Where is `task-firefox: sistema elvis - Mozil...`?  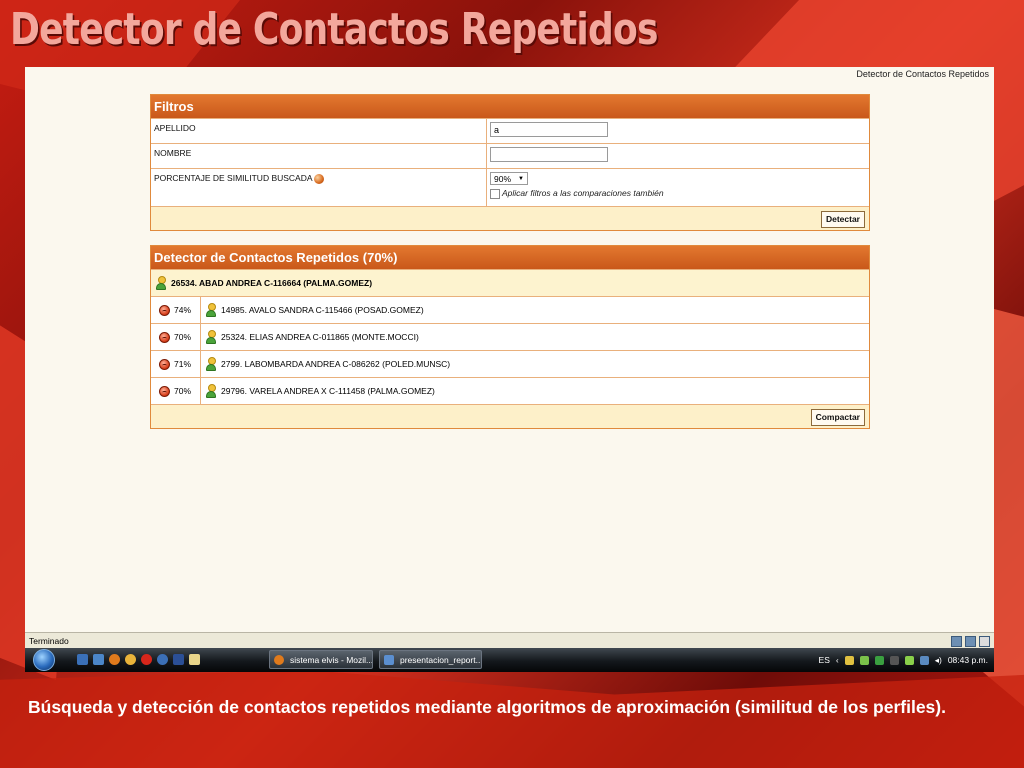 task-firefox: sistema elvis - Mozil... is located at coordinates (321, 659).